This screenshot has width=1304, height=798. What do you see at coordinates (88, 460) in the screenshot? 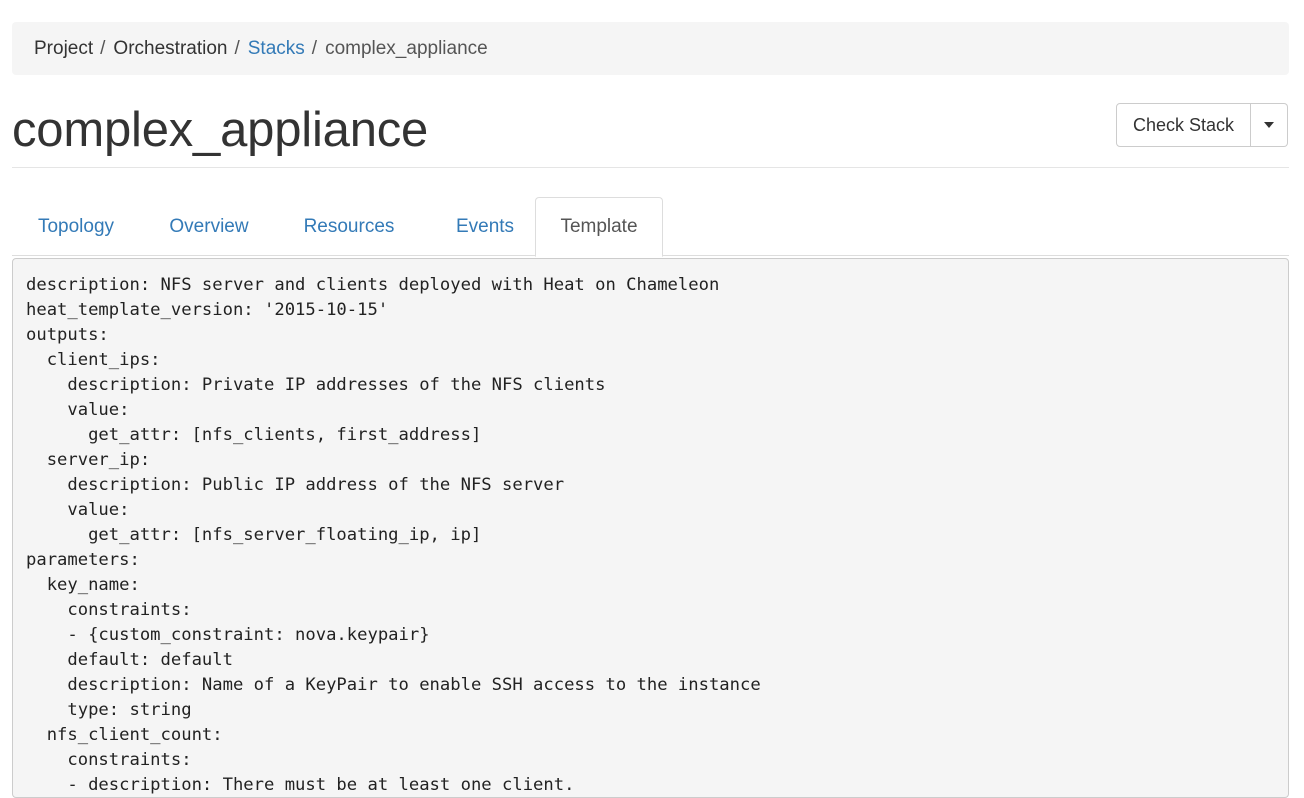
I see `template-line: server_ip:` at bounding box center [88, 460].